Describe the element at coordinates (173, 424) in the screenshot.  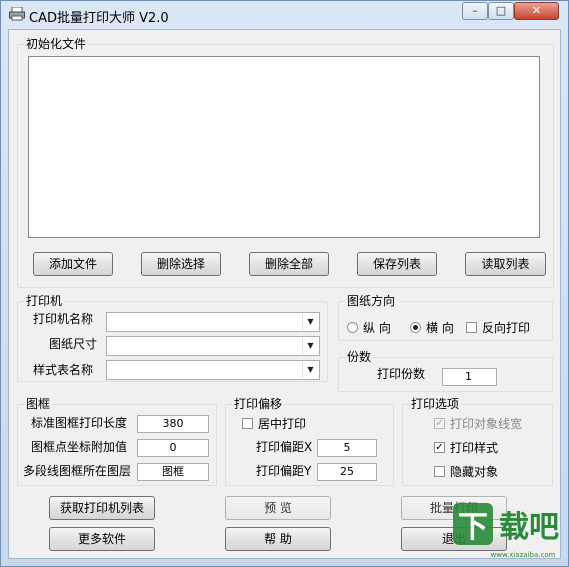
I see `frame-length-input: 380` at that location.